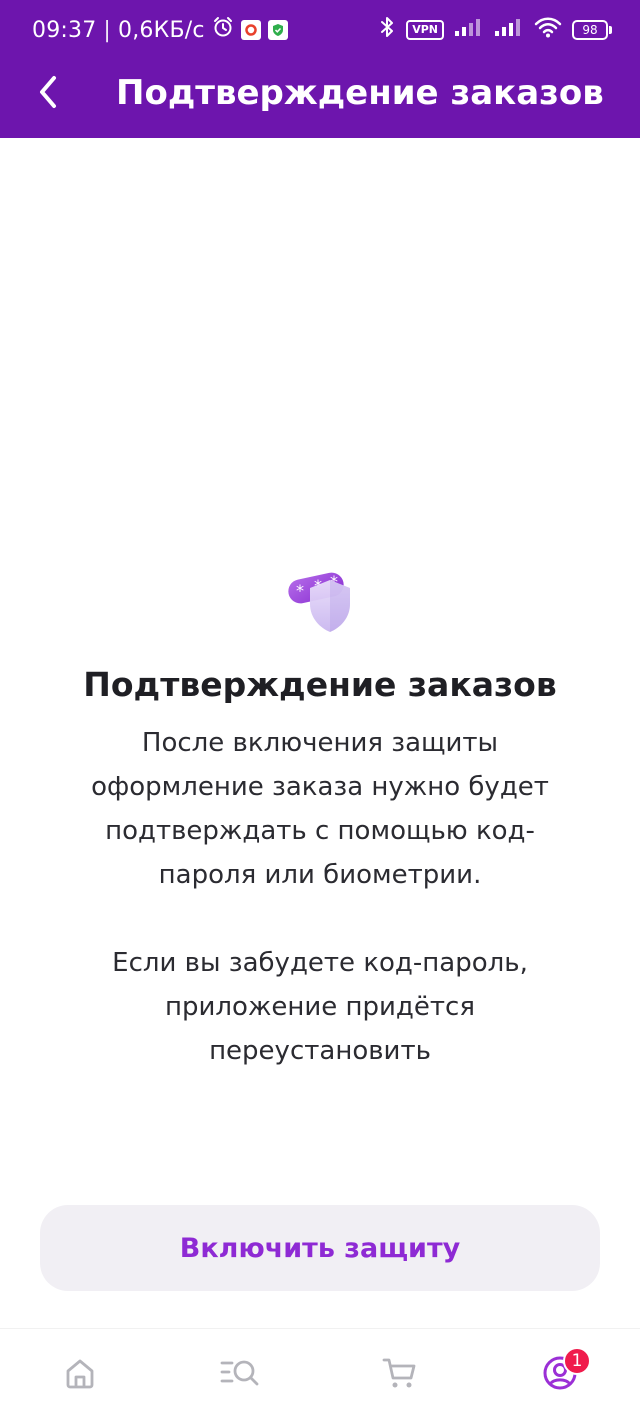  I want to click on nav-home, so click(80, 1375).